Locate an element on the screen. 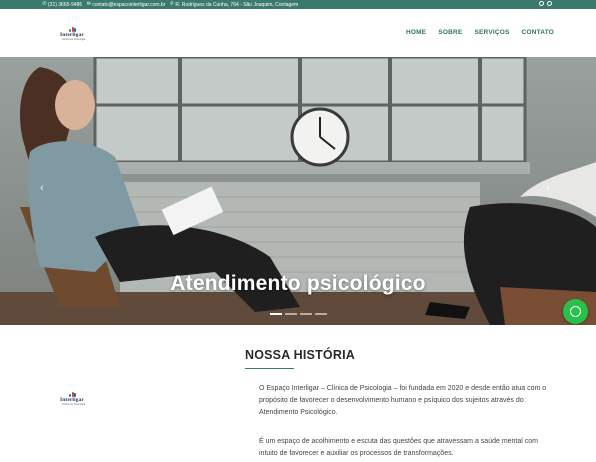 Image resolution: width=596 pixels, height=462 pixels. nav-sobre: SOBRE is located at coordinates (450, 32).